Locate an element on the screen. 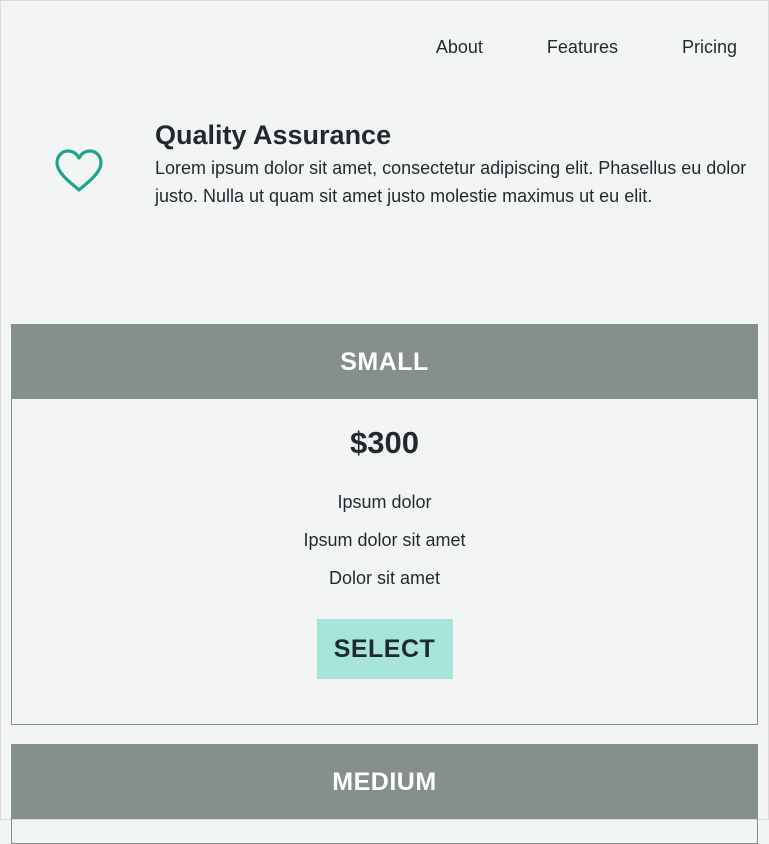 This screenshot has width=769, height=844. heart-icon is located at coordinates (79, 172).